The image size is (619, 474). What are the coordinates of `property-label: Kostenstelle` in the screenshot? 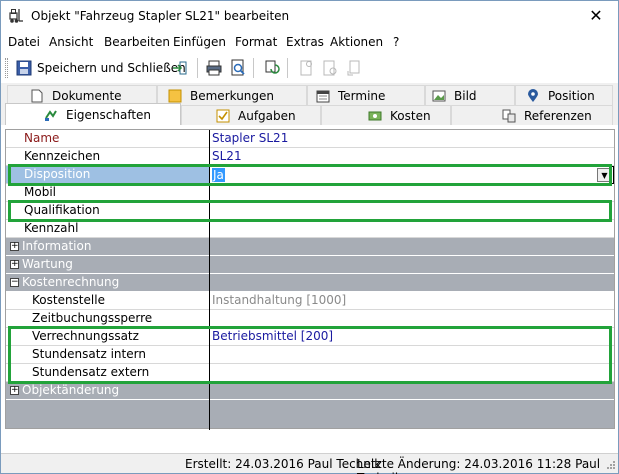 It's located at (68, 300).